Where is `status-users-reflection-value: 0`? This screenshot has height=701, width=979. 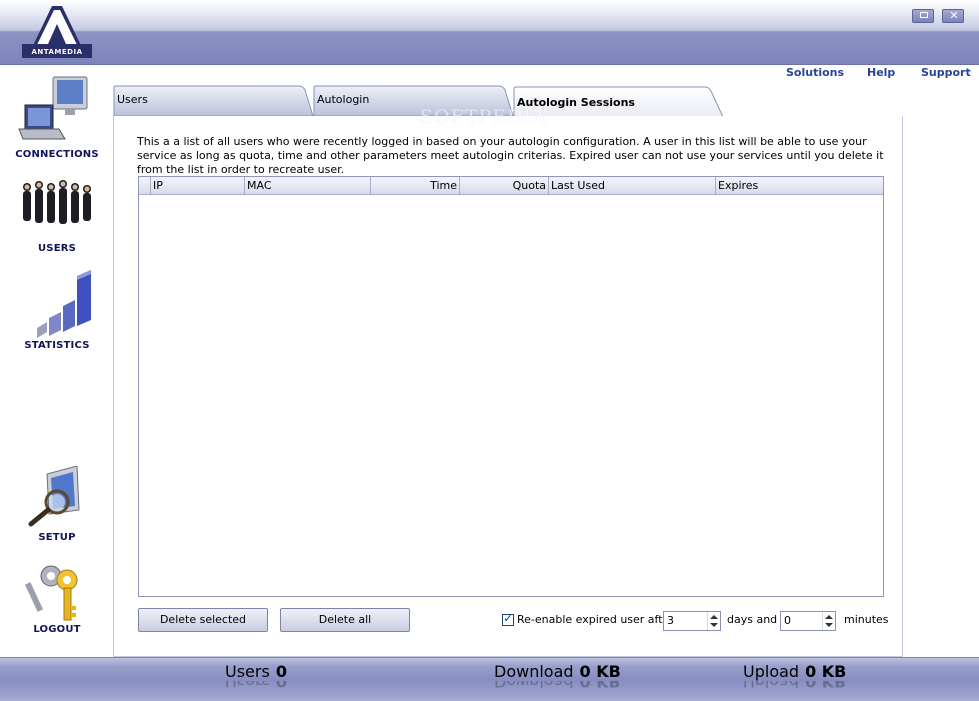
status-users-reflection-value: 0 is located at coordinates (281, 686).